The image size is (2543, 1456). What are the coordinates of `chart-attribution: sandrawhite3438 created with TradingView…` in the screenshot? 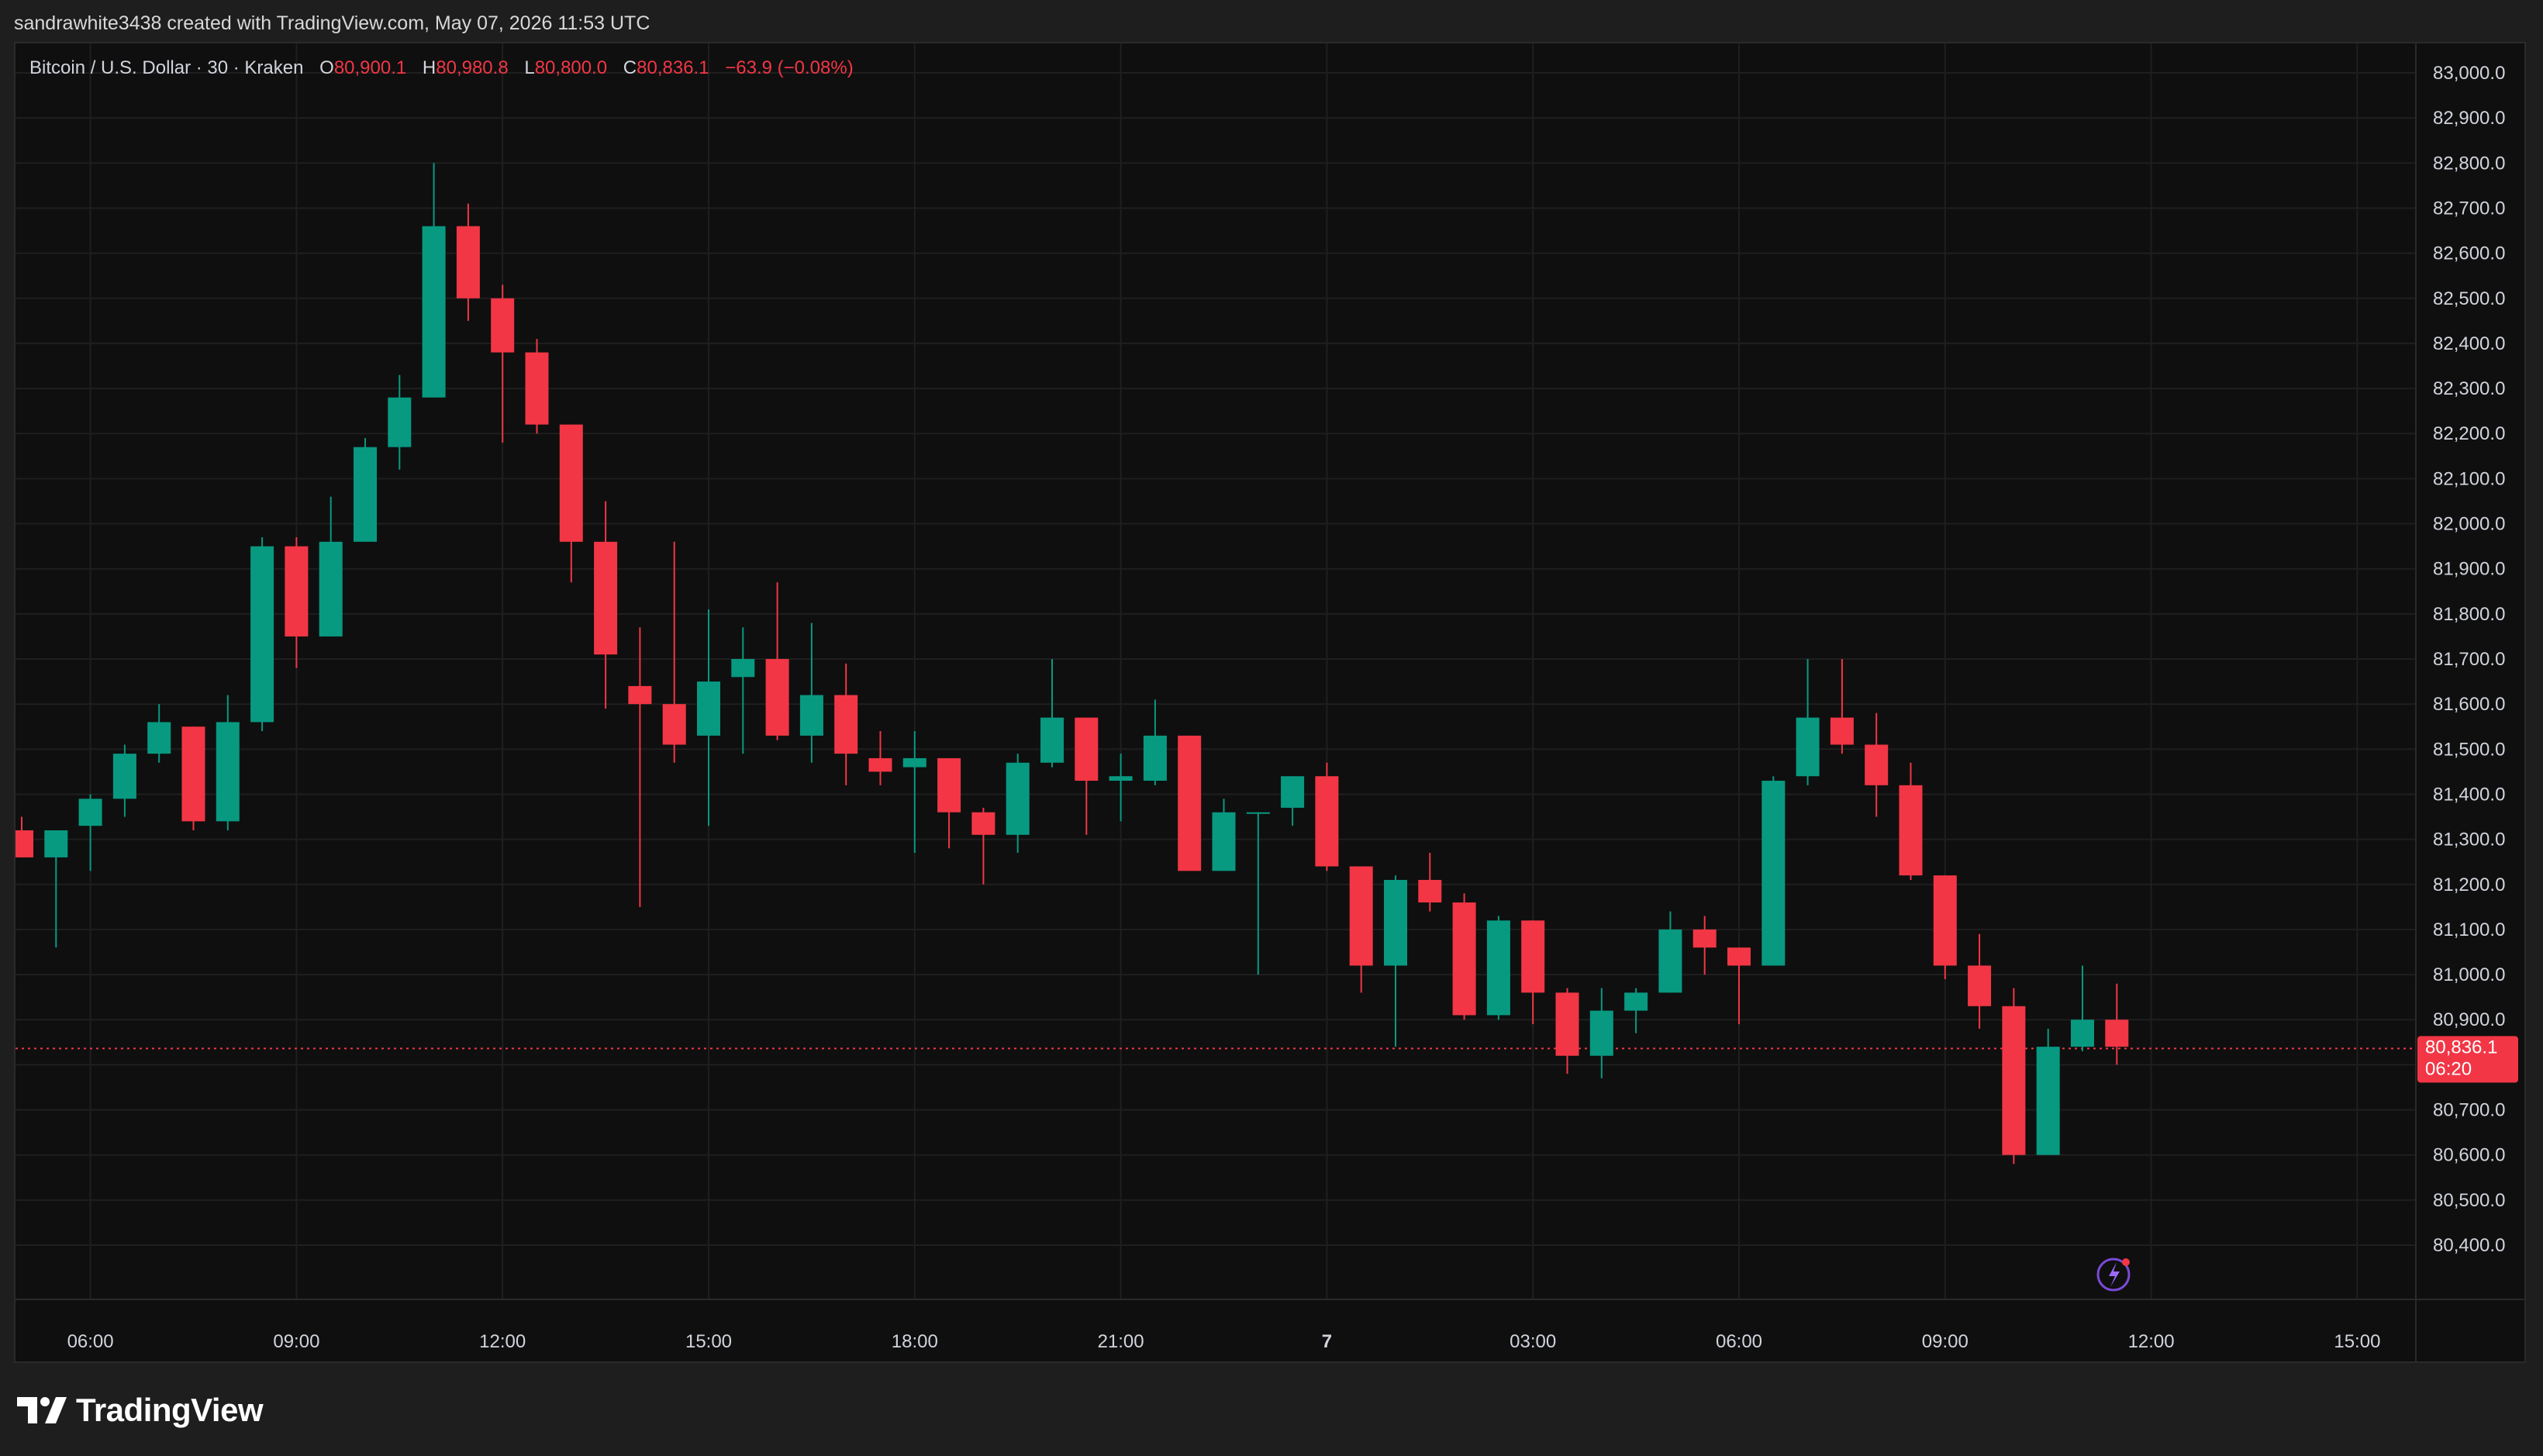 It's located at (1271, 21).